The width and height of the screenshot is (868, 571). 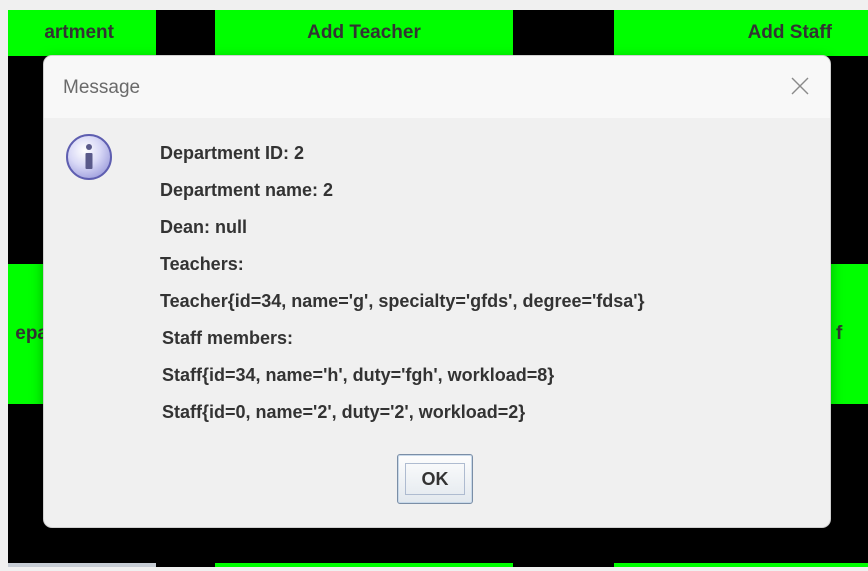 I want to click on ok-button: OK, so click(x=435, y=479).